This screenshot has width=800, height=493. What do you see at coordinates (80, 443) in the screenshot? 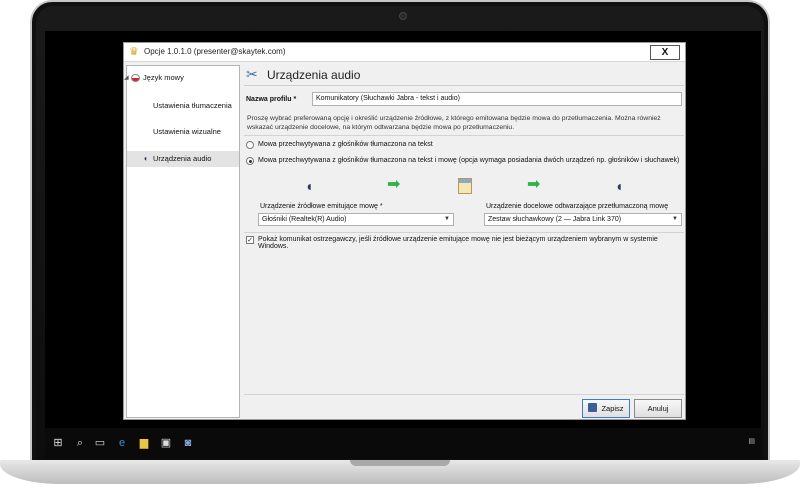
I see `search-icon: ⌕` at bounding box center [80, 443].